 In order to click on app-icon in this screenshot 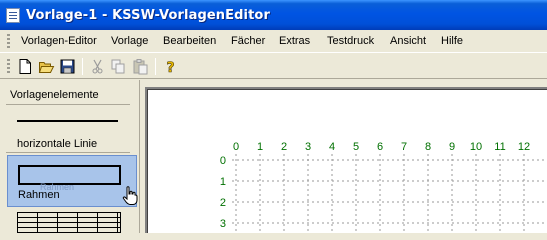, I will do `click(13, 15)`.